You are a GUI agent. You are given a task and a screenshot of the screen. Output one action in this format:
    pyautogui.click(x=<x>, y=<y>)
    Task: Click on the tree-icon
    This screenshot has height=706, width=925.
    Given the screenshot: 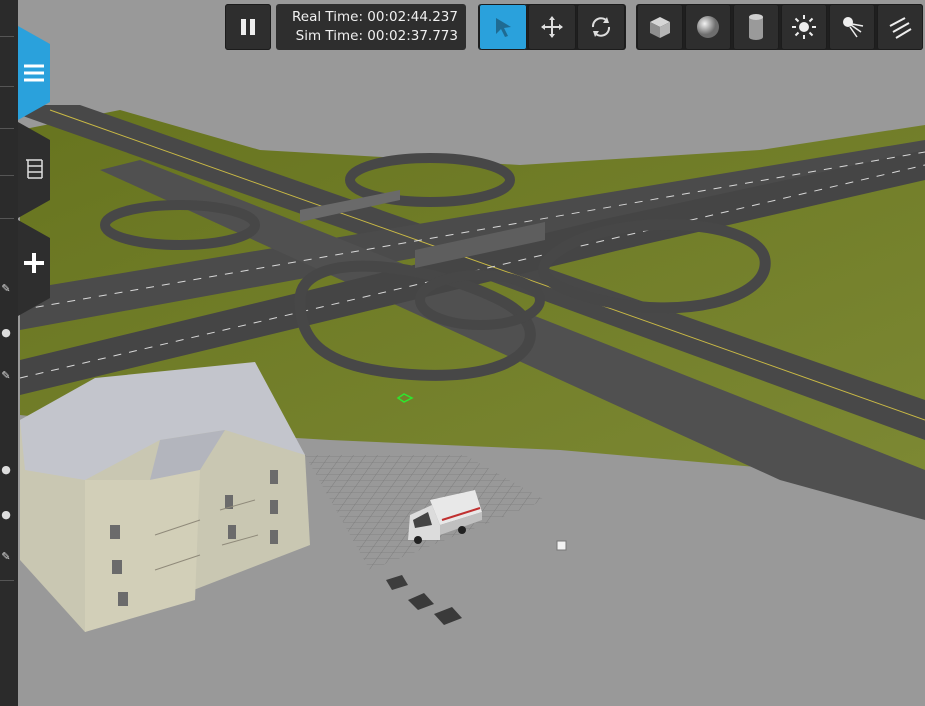 What is the action you would take?
    pyautogui.click(x=34, y=169)
    